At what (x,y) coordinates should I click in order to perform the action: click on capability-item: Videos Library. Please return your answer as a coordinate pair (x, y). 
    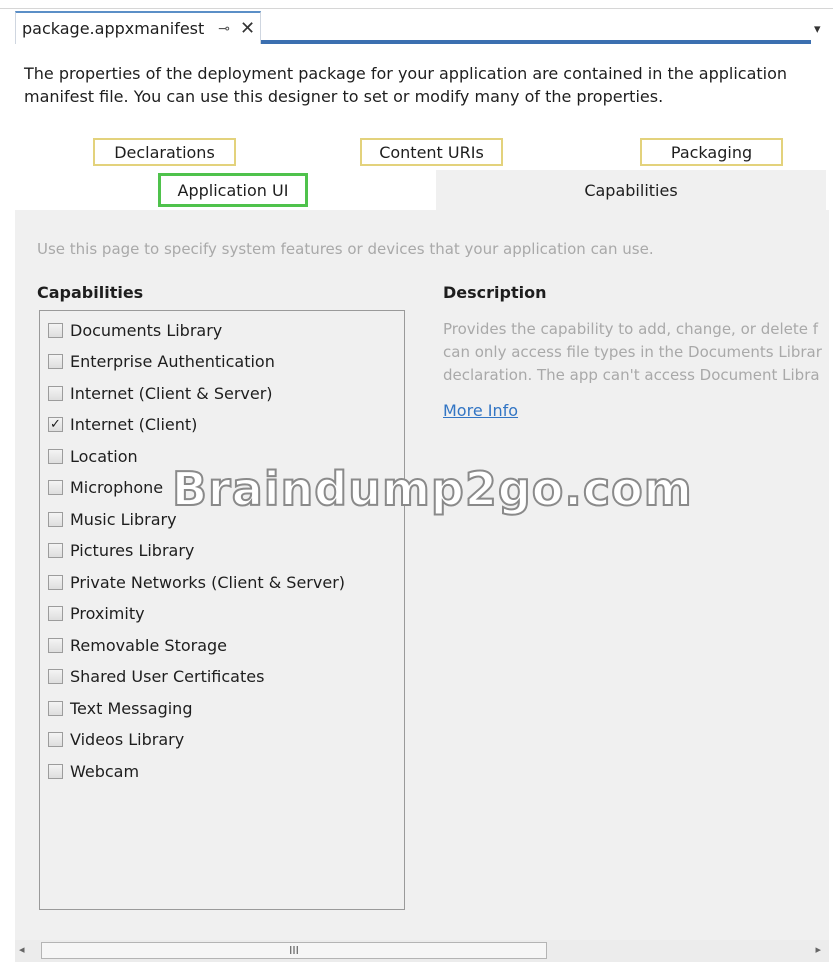
    Looking at the image, I should click on (116, 740).